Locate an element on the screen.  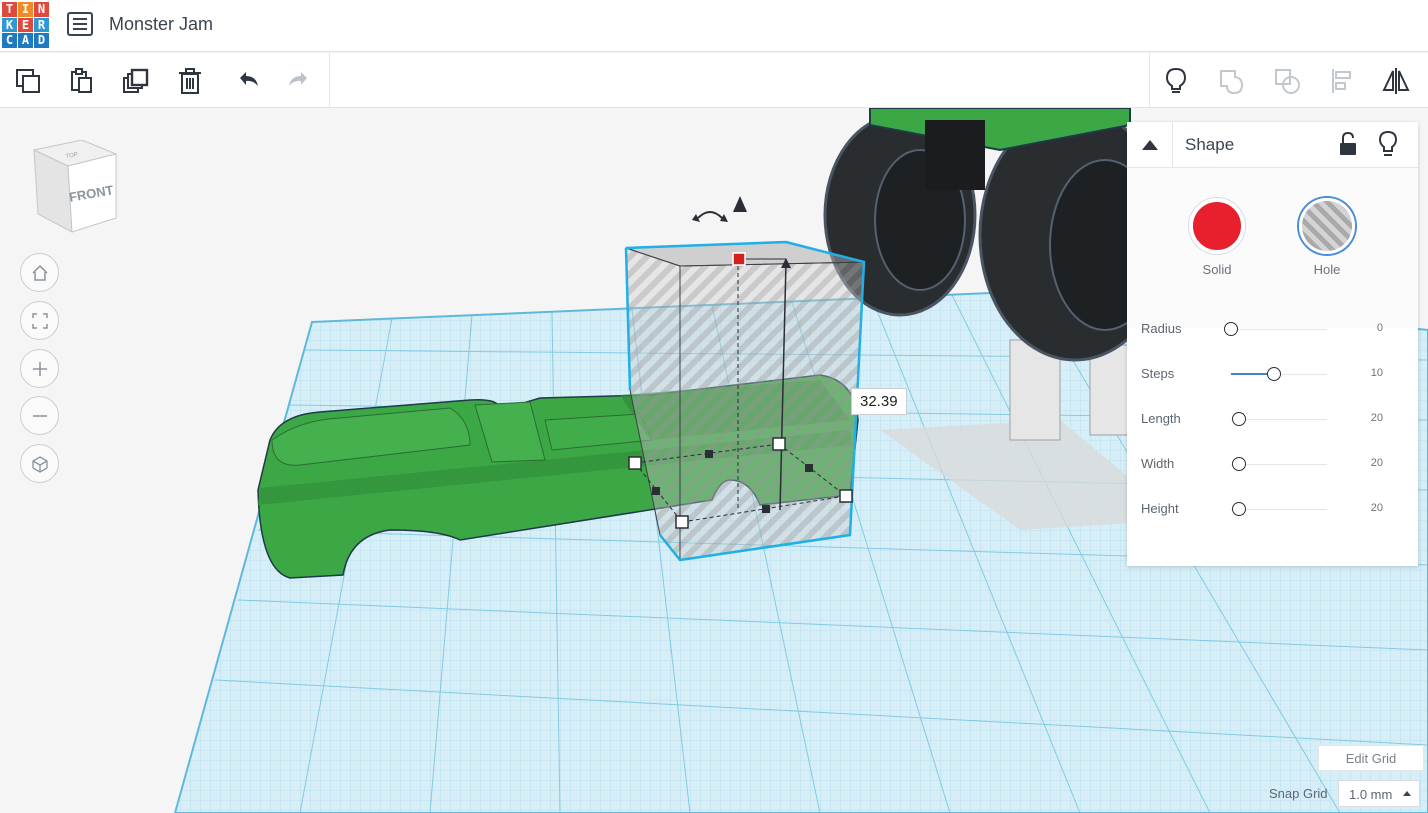
tinkercad-logo: TIN KER CAD is located at coordinates (26, 25).